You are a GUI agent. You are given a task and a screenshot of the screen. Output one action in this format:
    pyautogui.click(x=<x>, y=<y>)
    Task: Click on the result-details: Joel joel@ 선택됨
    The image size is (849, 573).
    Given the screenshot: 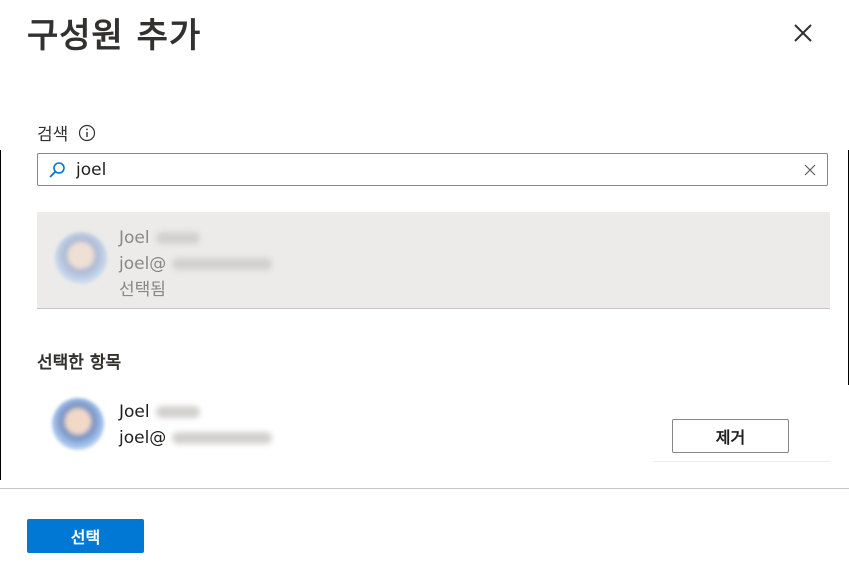 What is the action you would take?
    pyautogui.click(x=196, y=264)
    